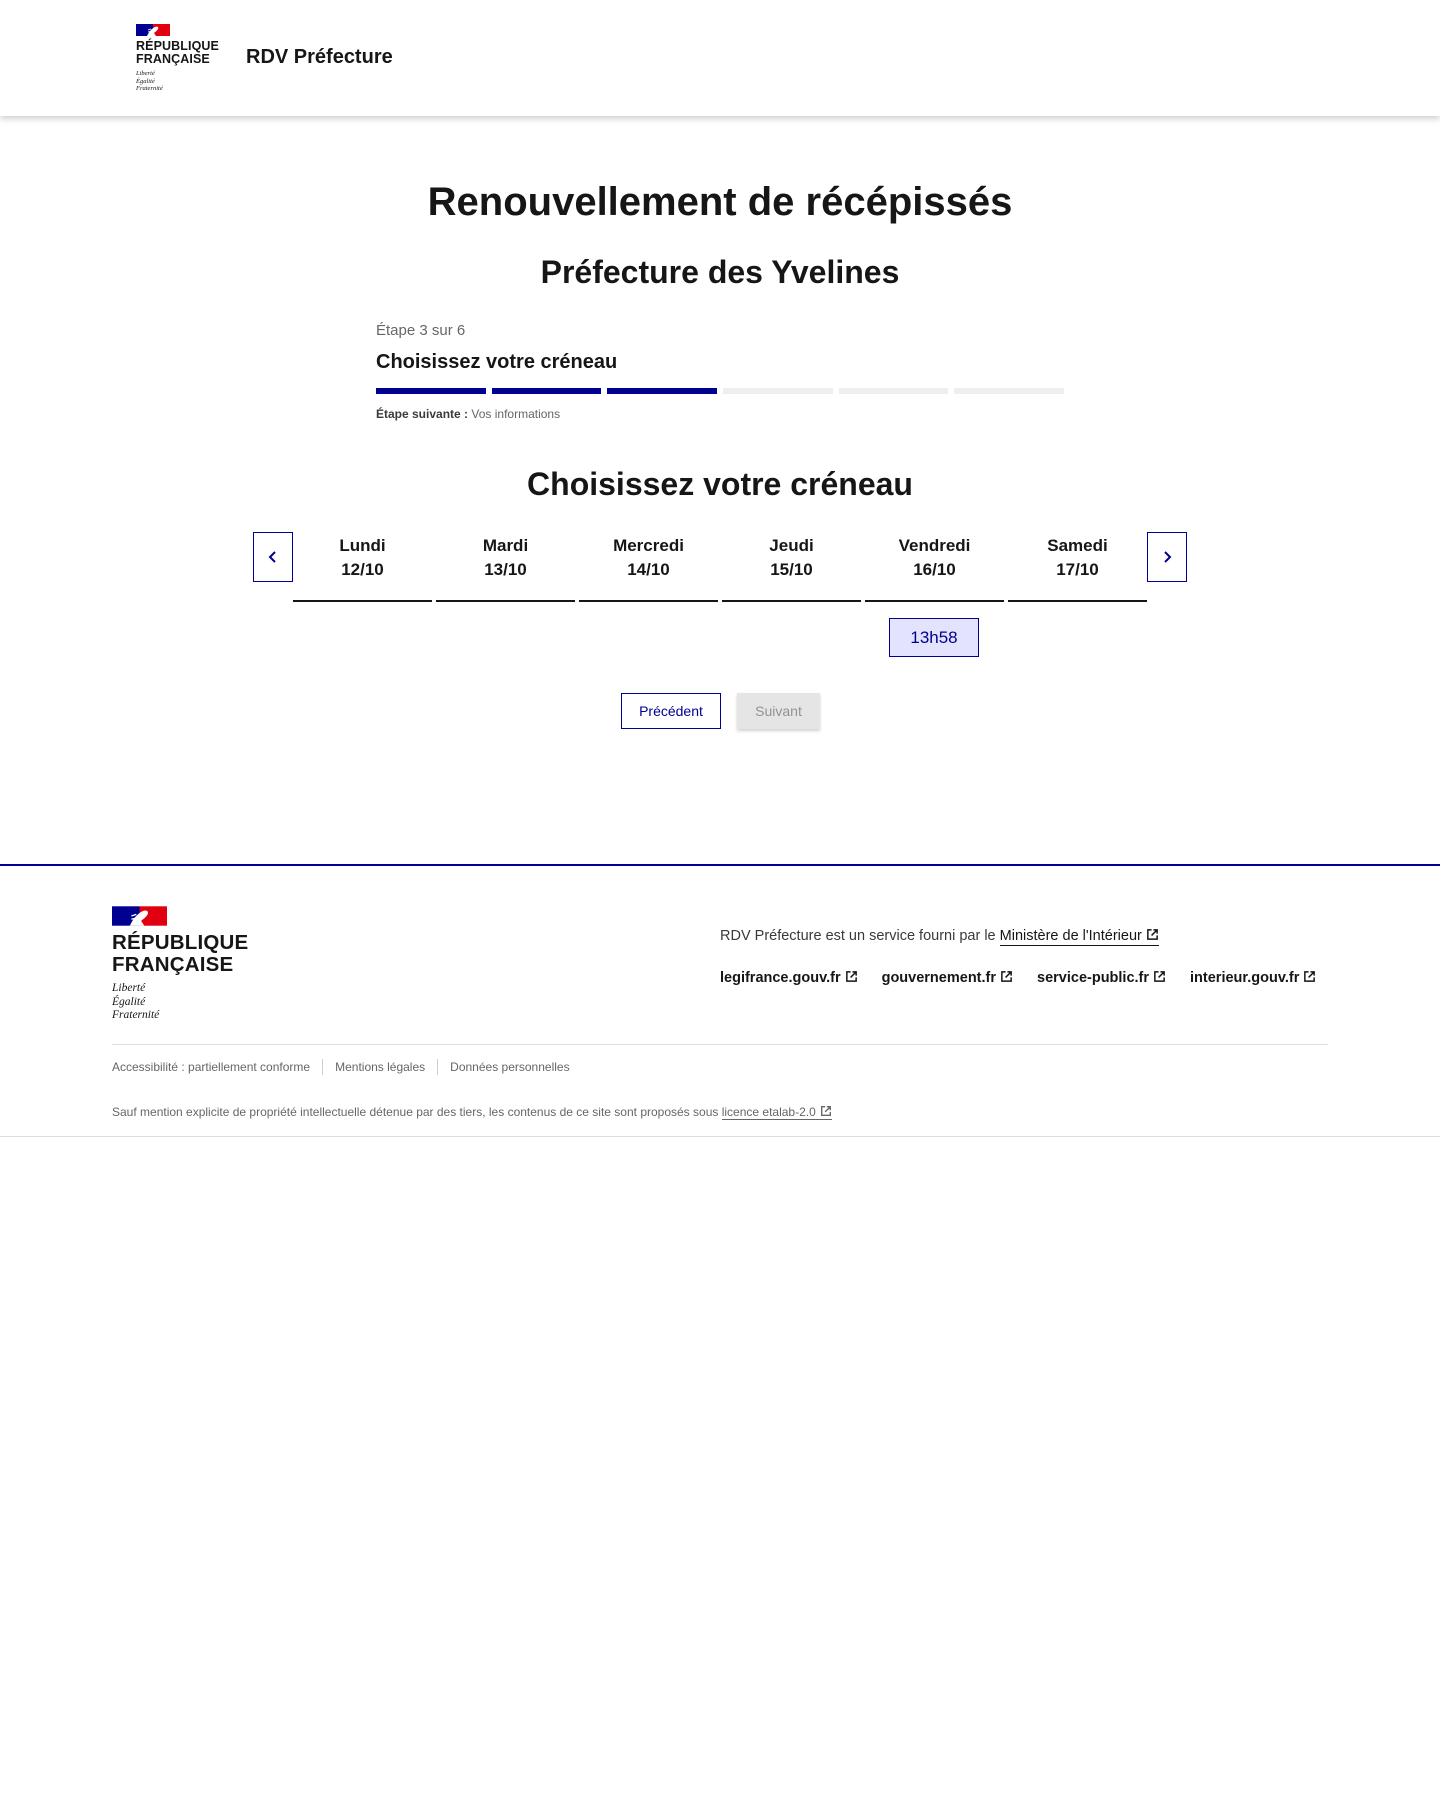 This screenshot has width=1440, height=1793. I want to click on previous-week-button, so click(273, 557).